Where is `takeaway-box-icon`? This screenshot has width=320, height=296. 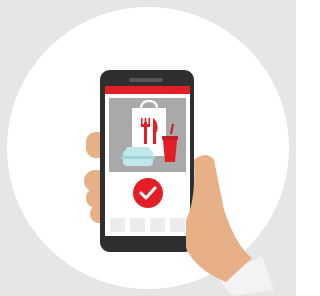
takeaway-box-icon is located at coordinates (138, 156).